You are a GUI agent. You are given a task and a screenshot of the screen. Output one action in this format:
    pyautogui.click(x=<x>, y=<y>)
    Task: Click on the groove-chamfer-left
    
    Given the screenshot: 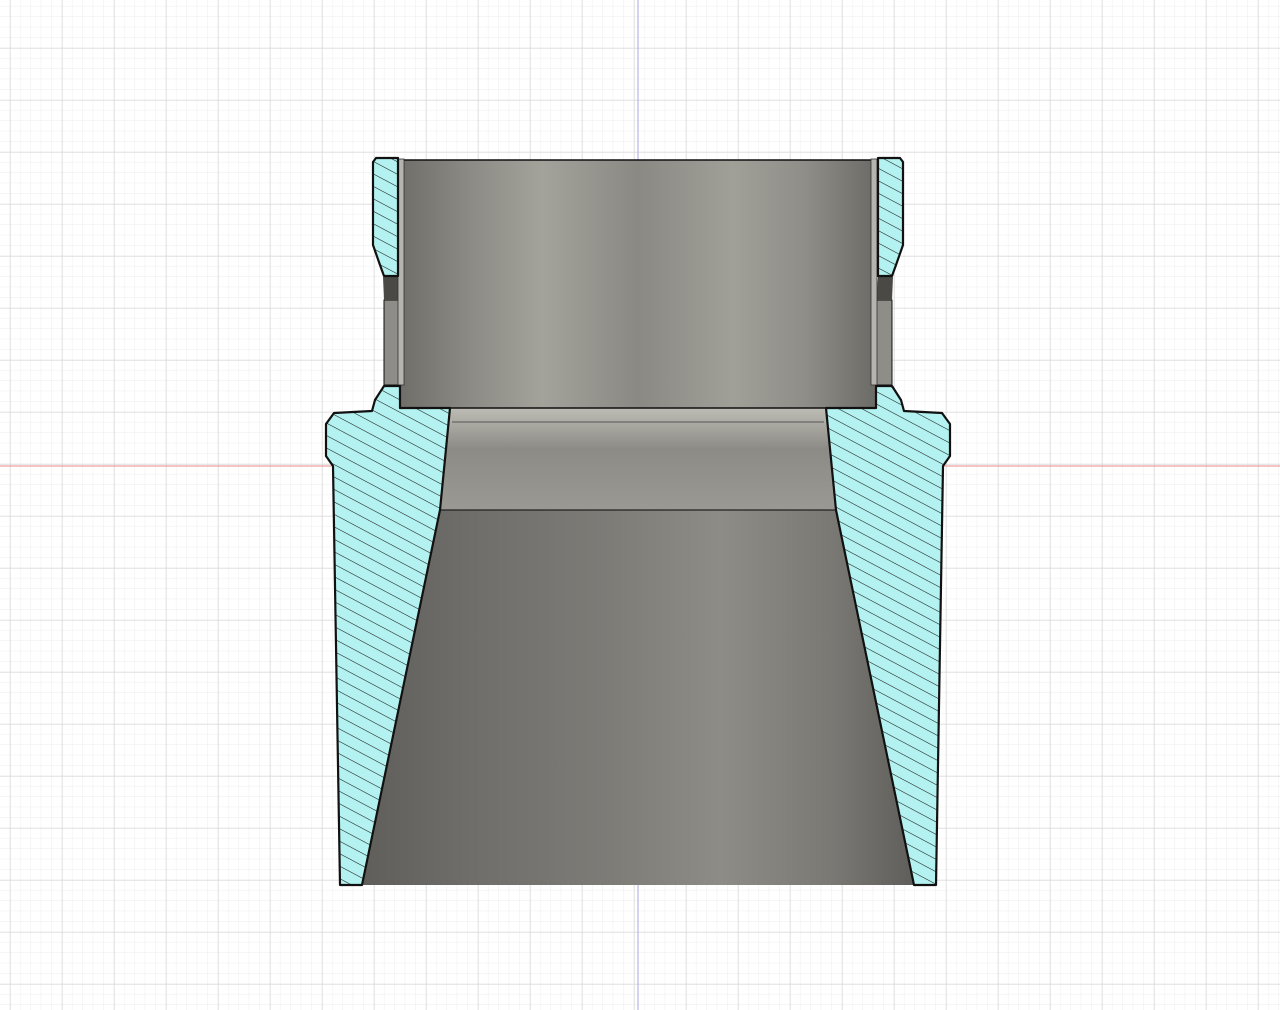 What is the action you would take?
    pyautogui.click(x=391, y=288)
    